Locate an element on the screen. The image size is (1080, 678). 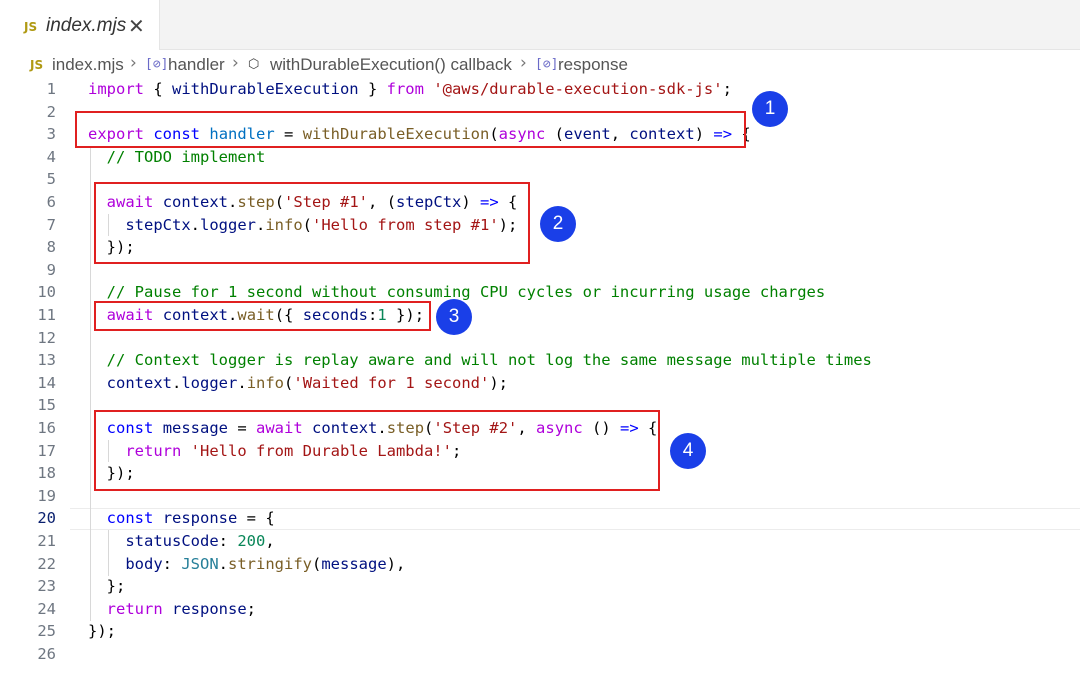
annotation-badge-1: 1 is located at coordinates (770, 109).